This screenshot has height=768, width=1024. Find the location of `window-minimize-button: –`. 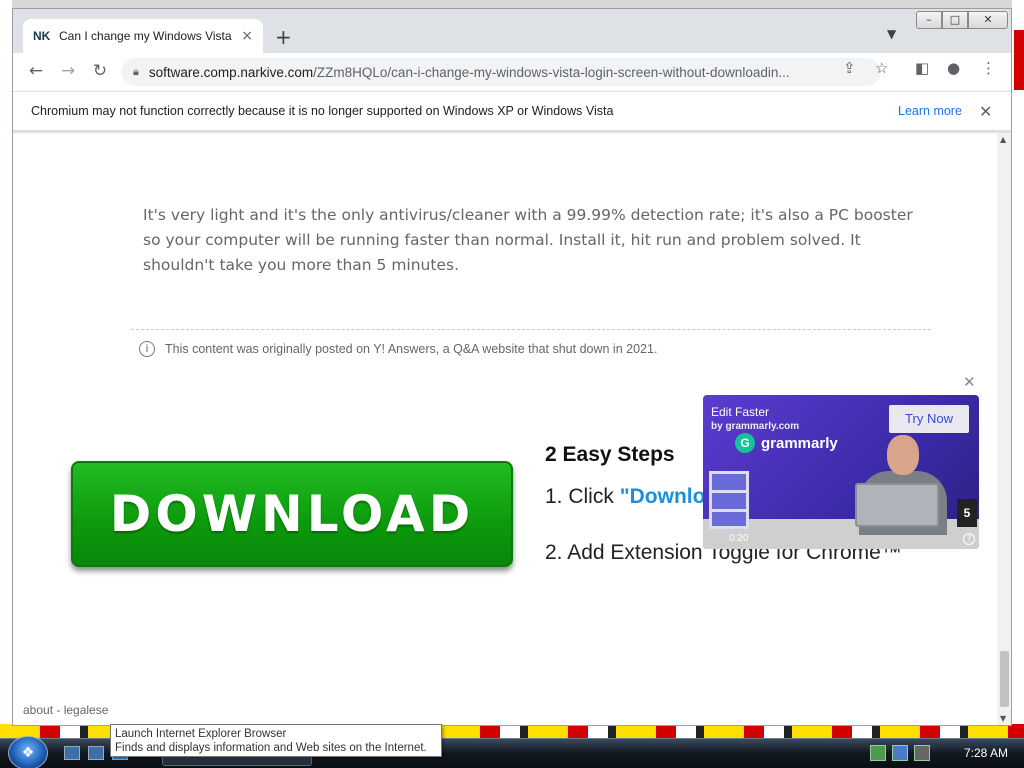

window-minimize-button: – is located at coordinates (929, 20).